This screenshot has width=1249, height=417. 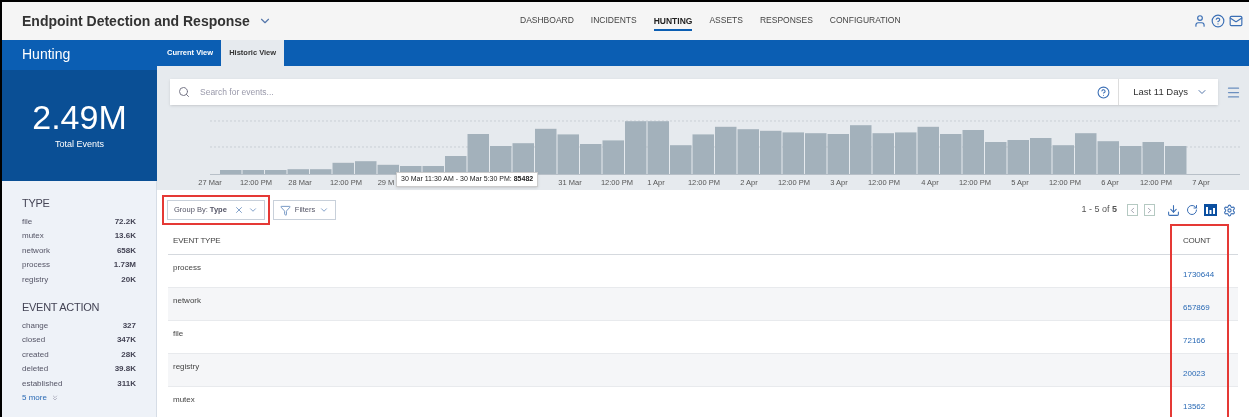 What do you see at coordinates (703, 370) in the screenshot?
I see `table-row: registry 20023` at bounding box center [703, 370].